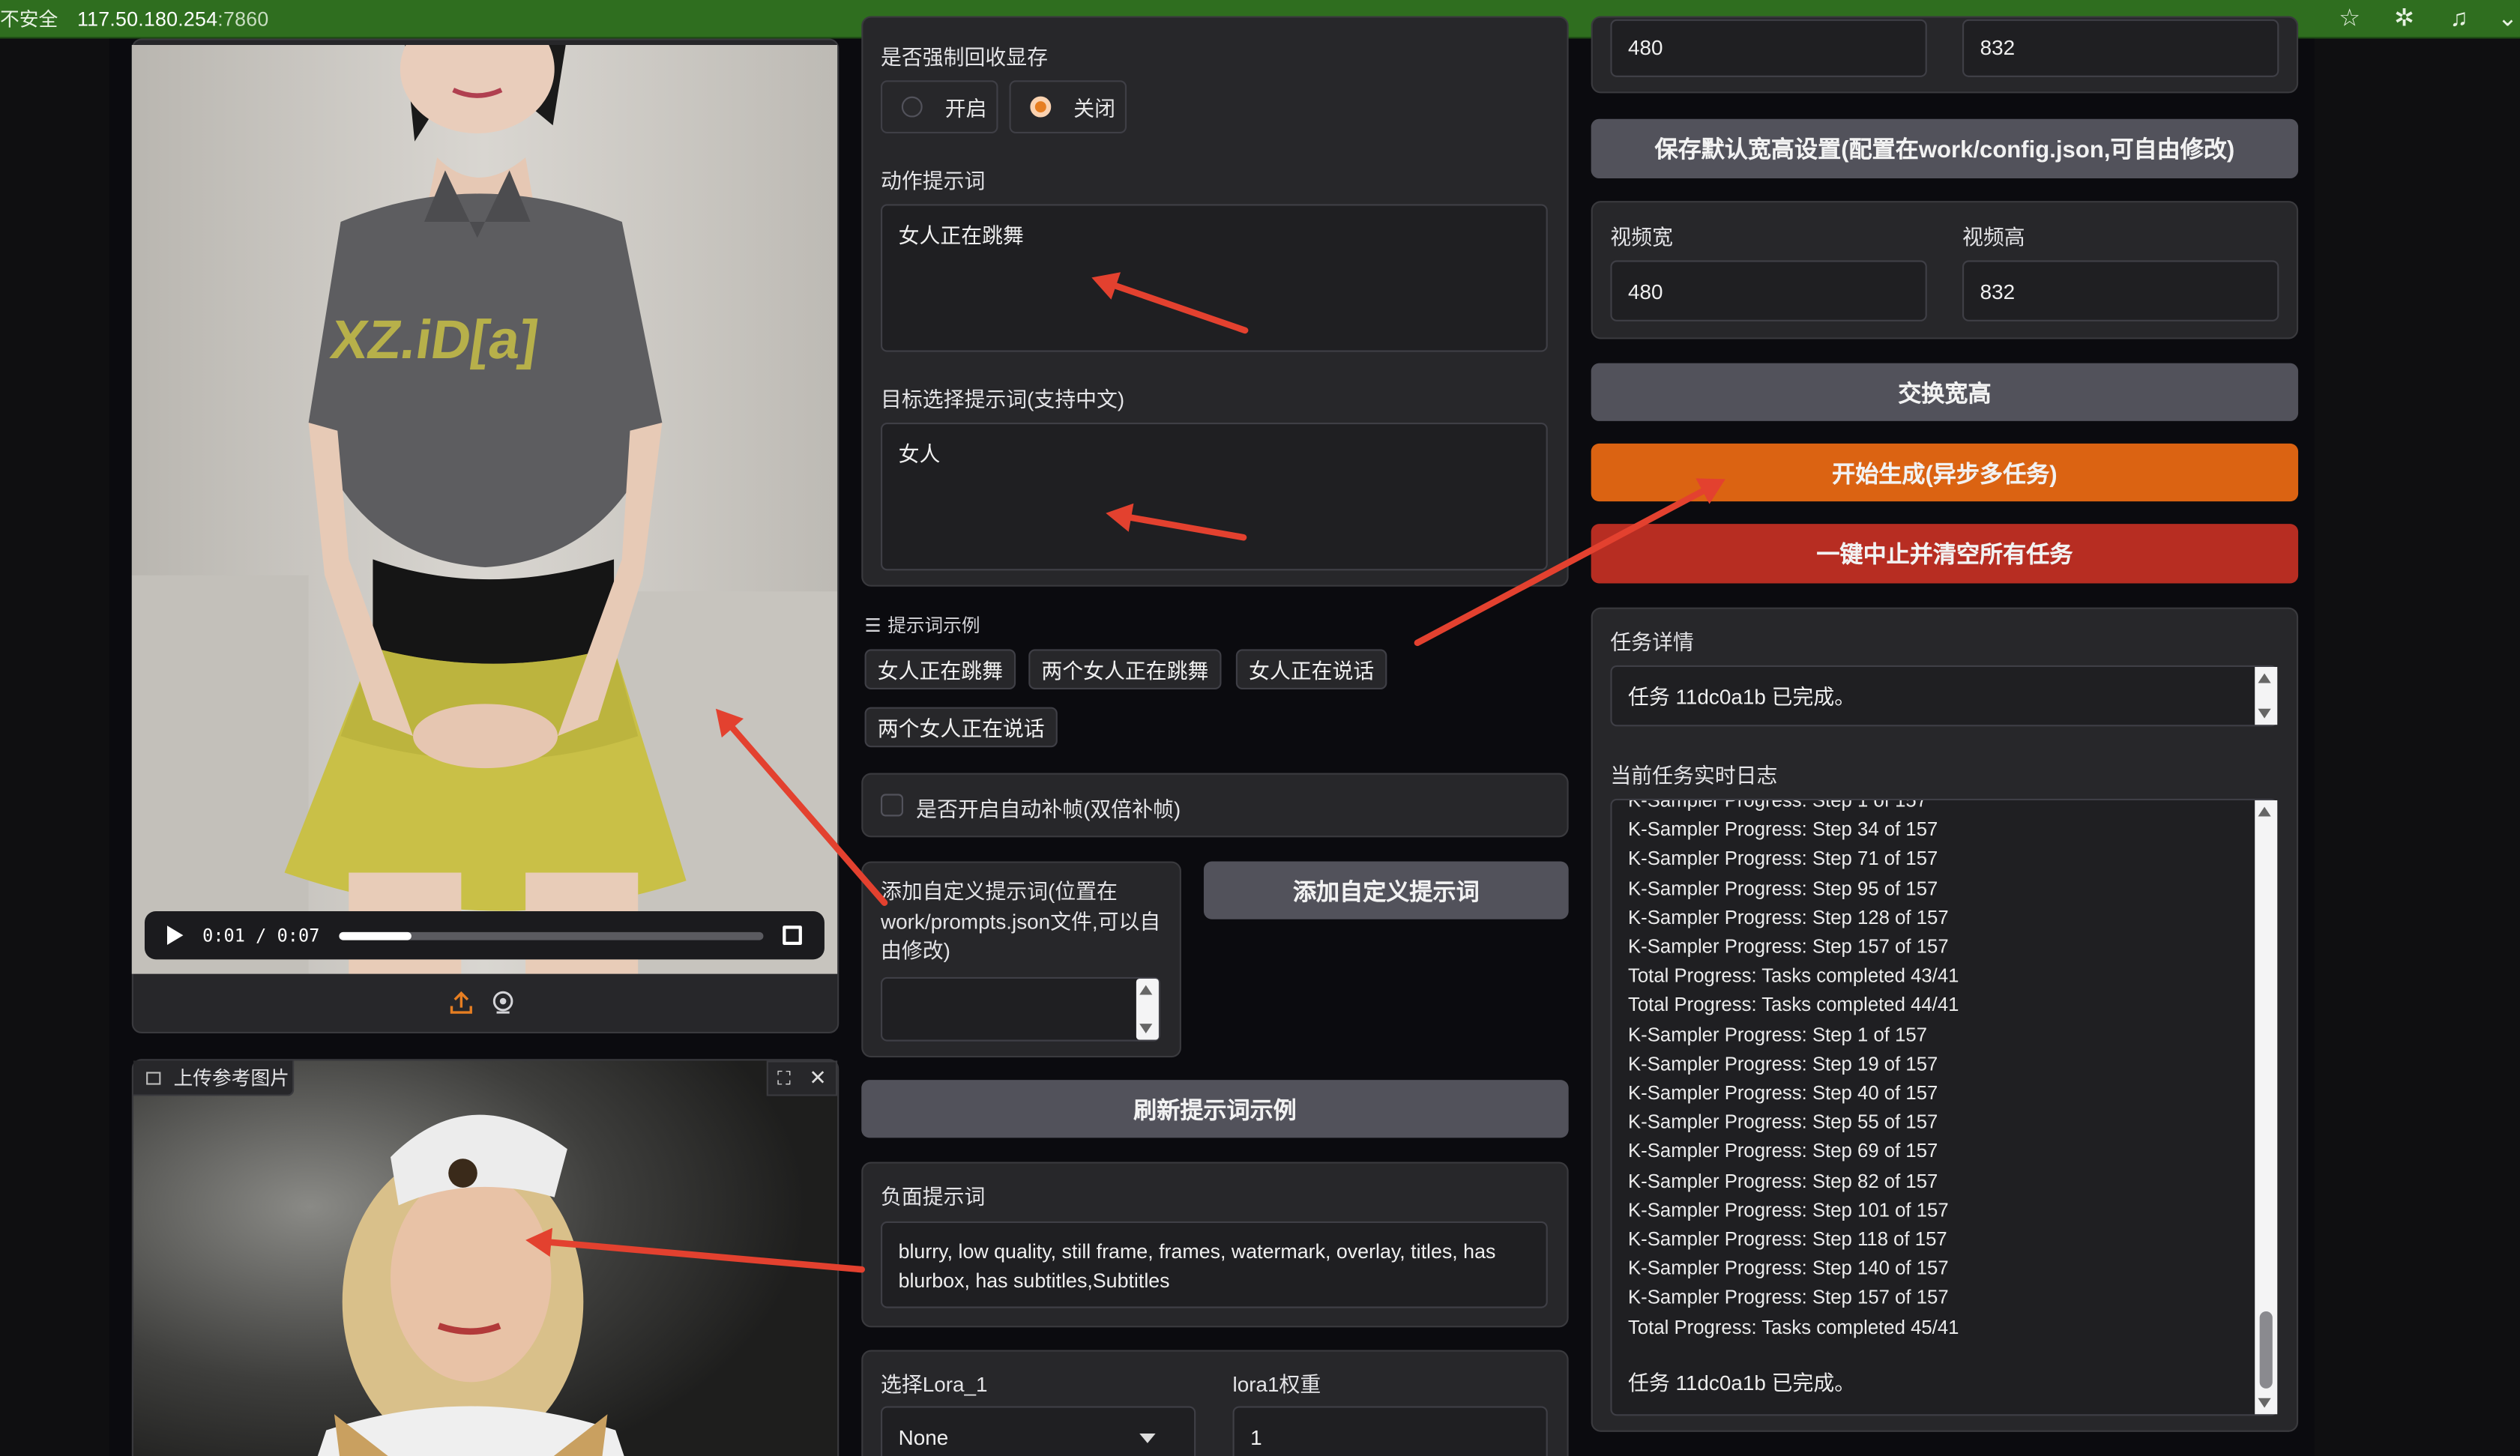  What do you see at coordinates (939, 107) in the screenshot?
I see `memory-on-radio: 开启` at bounding box center [939, 107].